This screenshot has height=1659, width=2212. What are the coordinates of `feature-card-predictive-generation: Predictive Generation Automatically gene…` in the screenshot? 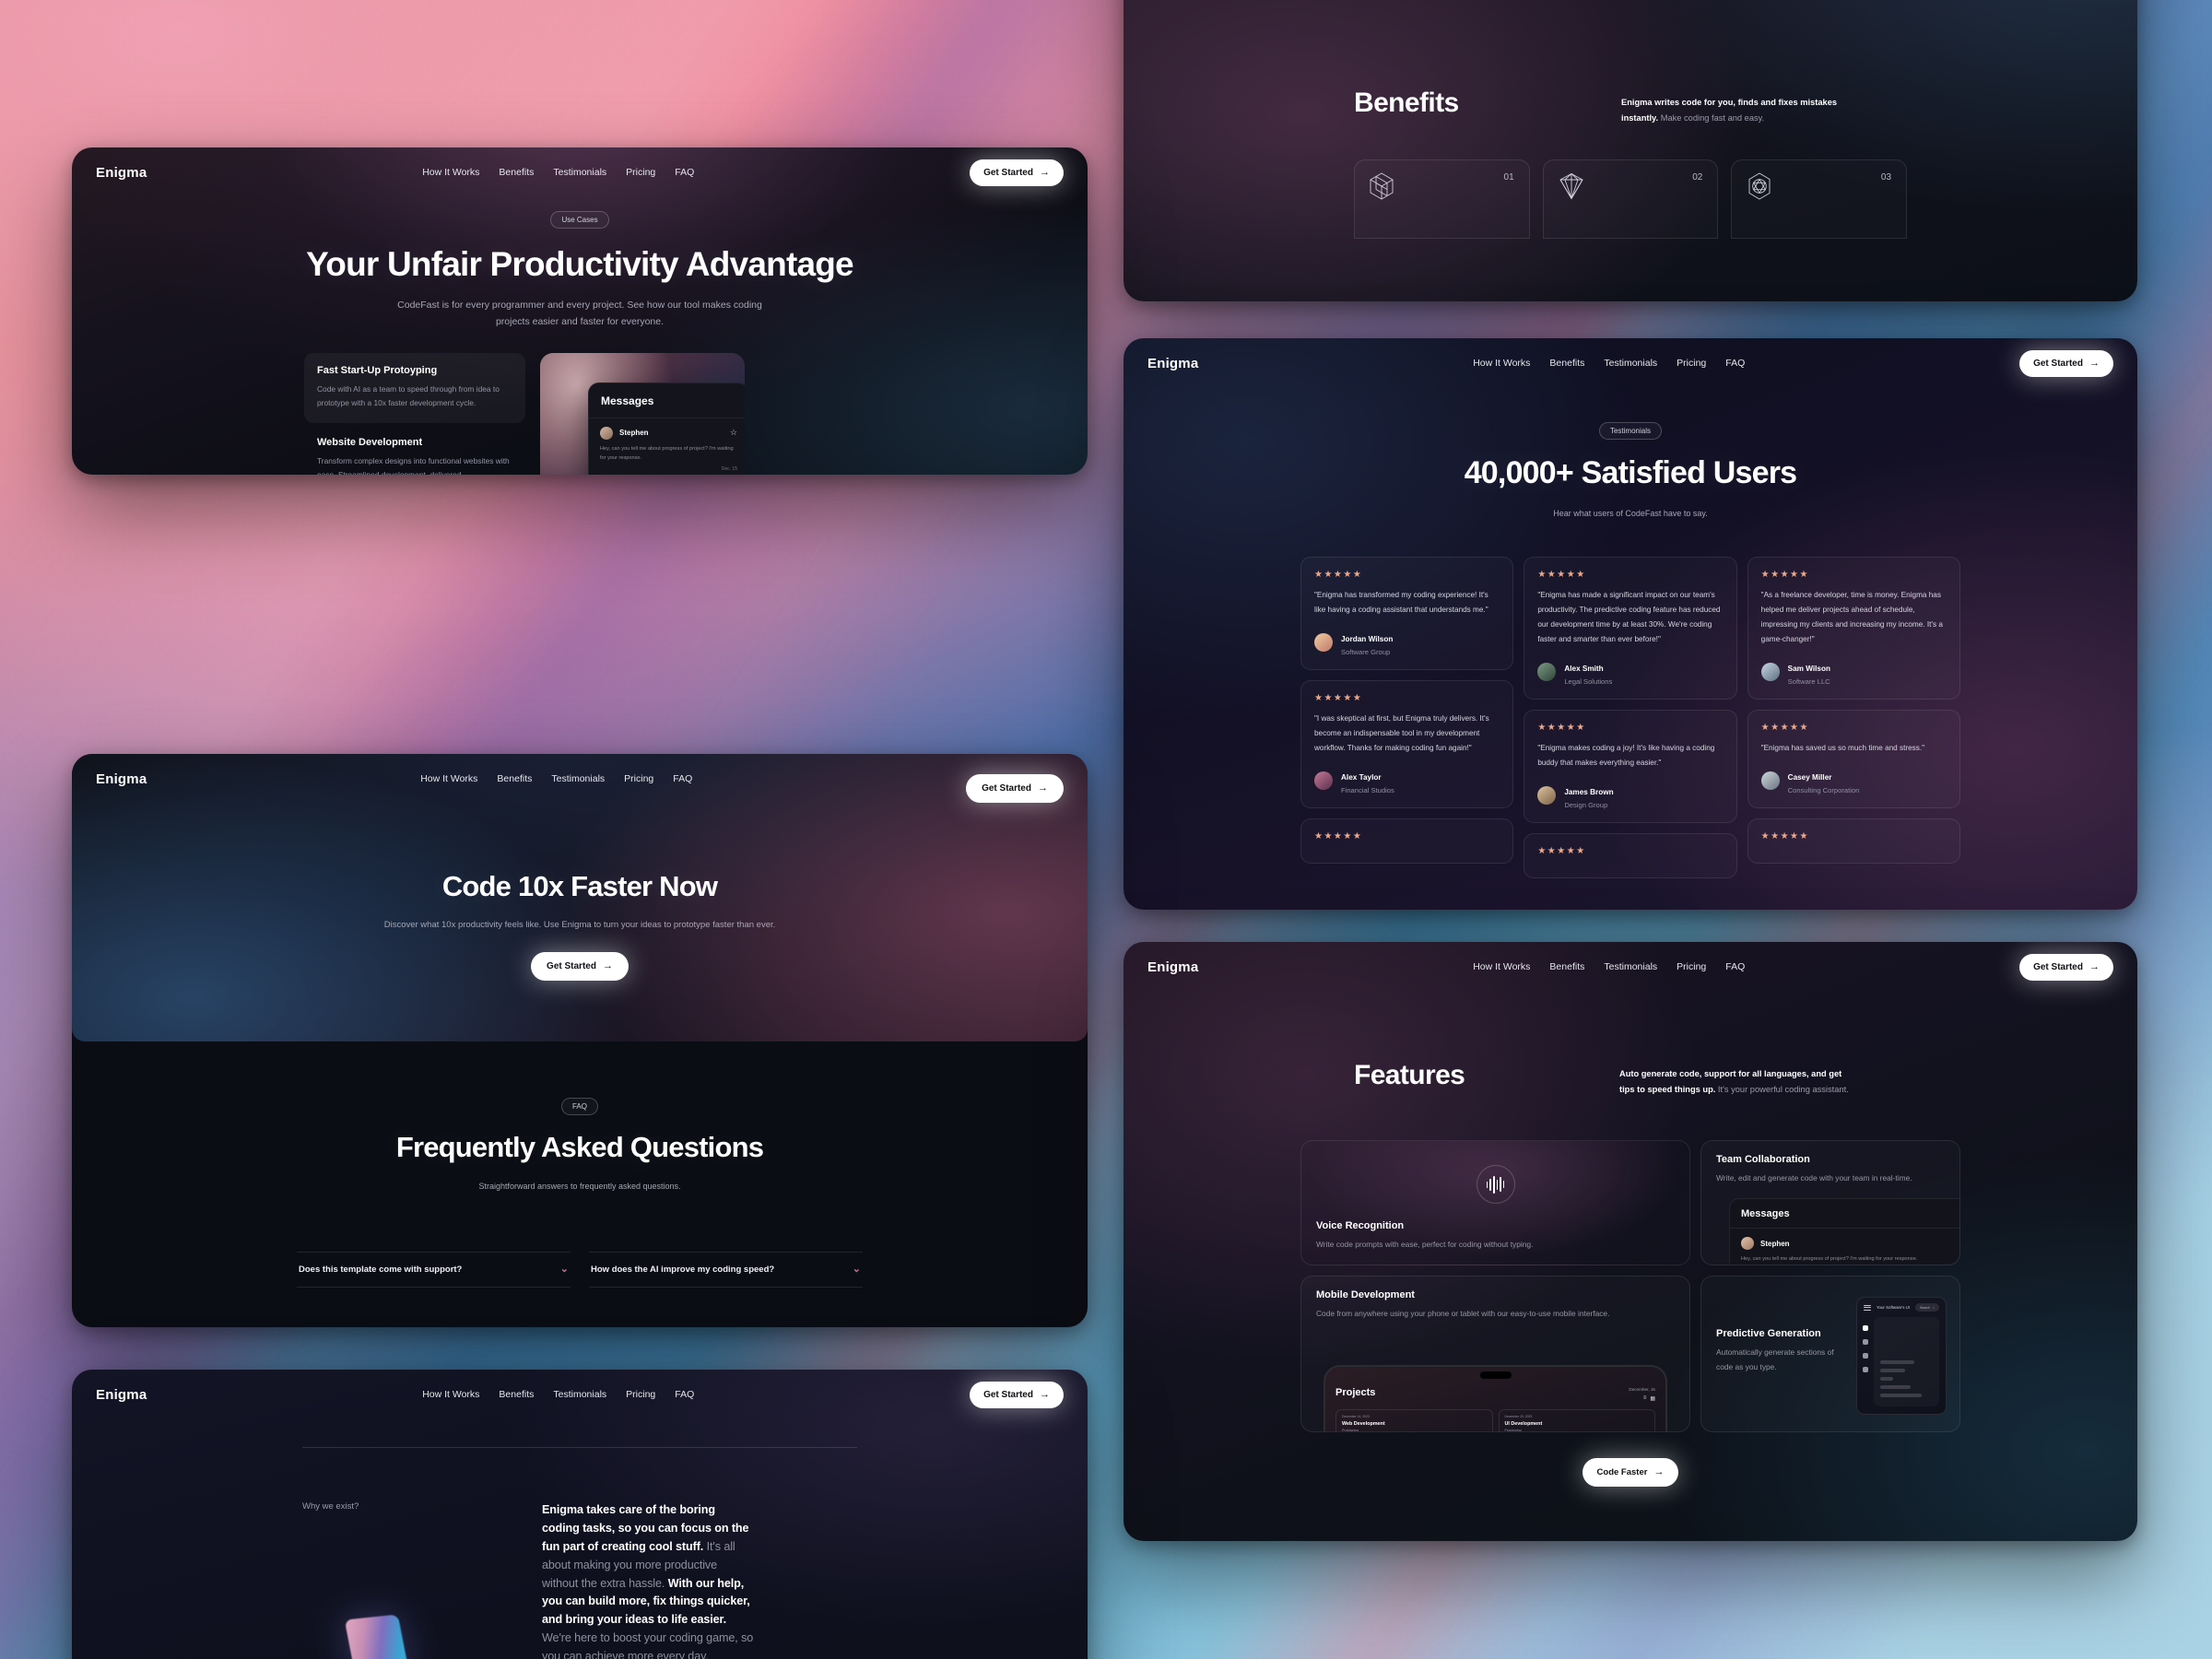 It's located at (1830, 1354).